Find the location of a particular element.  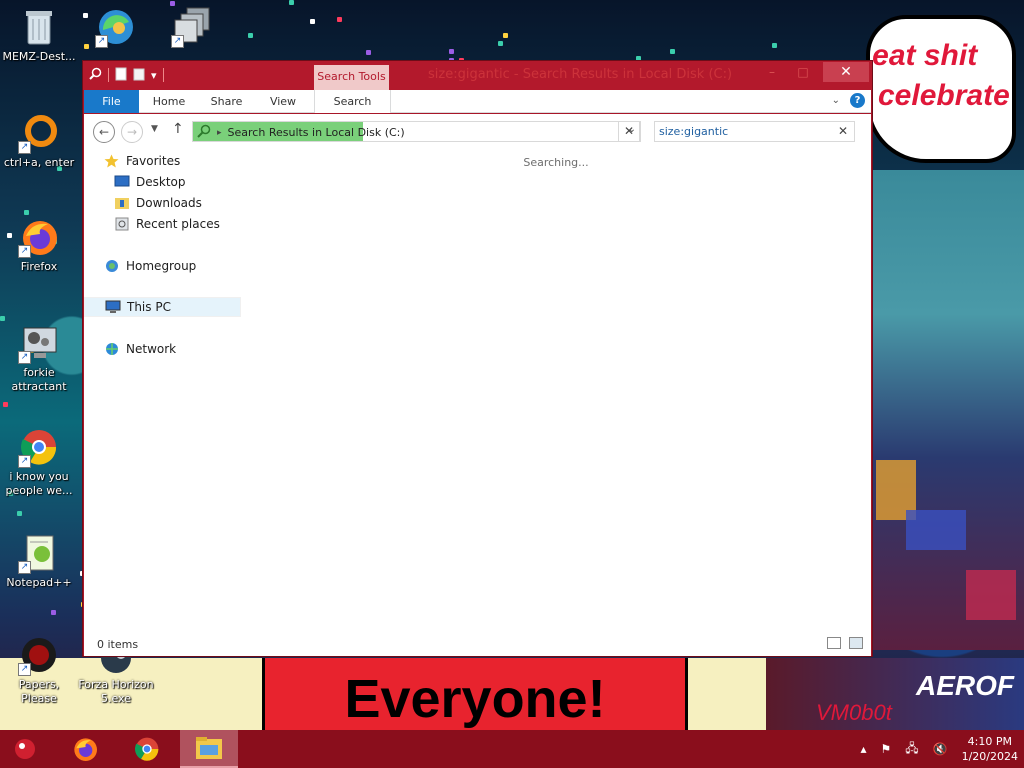

tab-share: Share is located at coordinates (226, 101).